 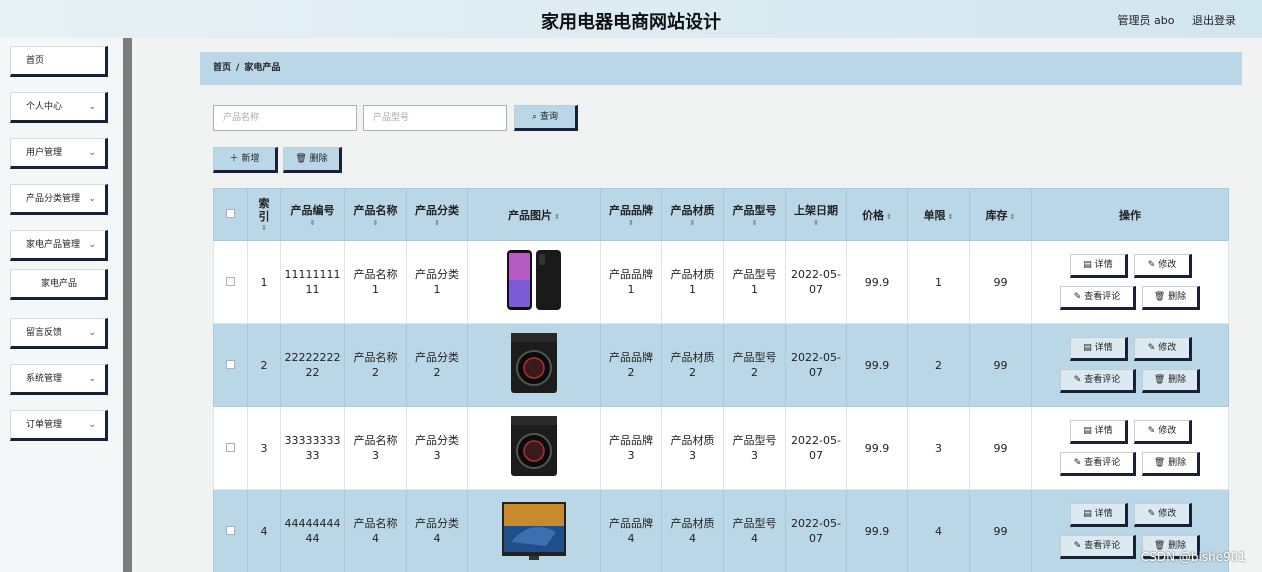 What do you see at coordinates (754, 214) in the screenshot?
I see `column-header: 产品型号 ⇕` at bounding box center [754, 214].